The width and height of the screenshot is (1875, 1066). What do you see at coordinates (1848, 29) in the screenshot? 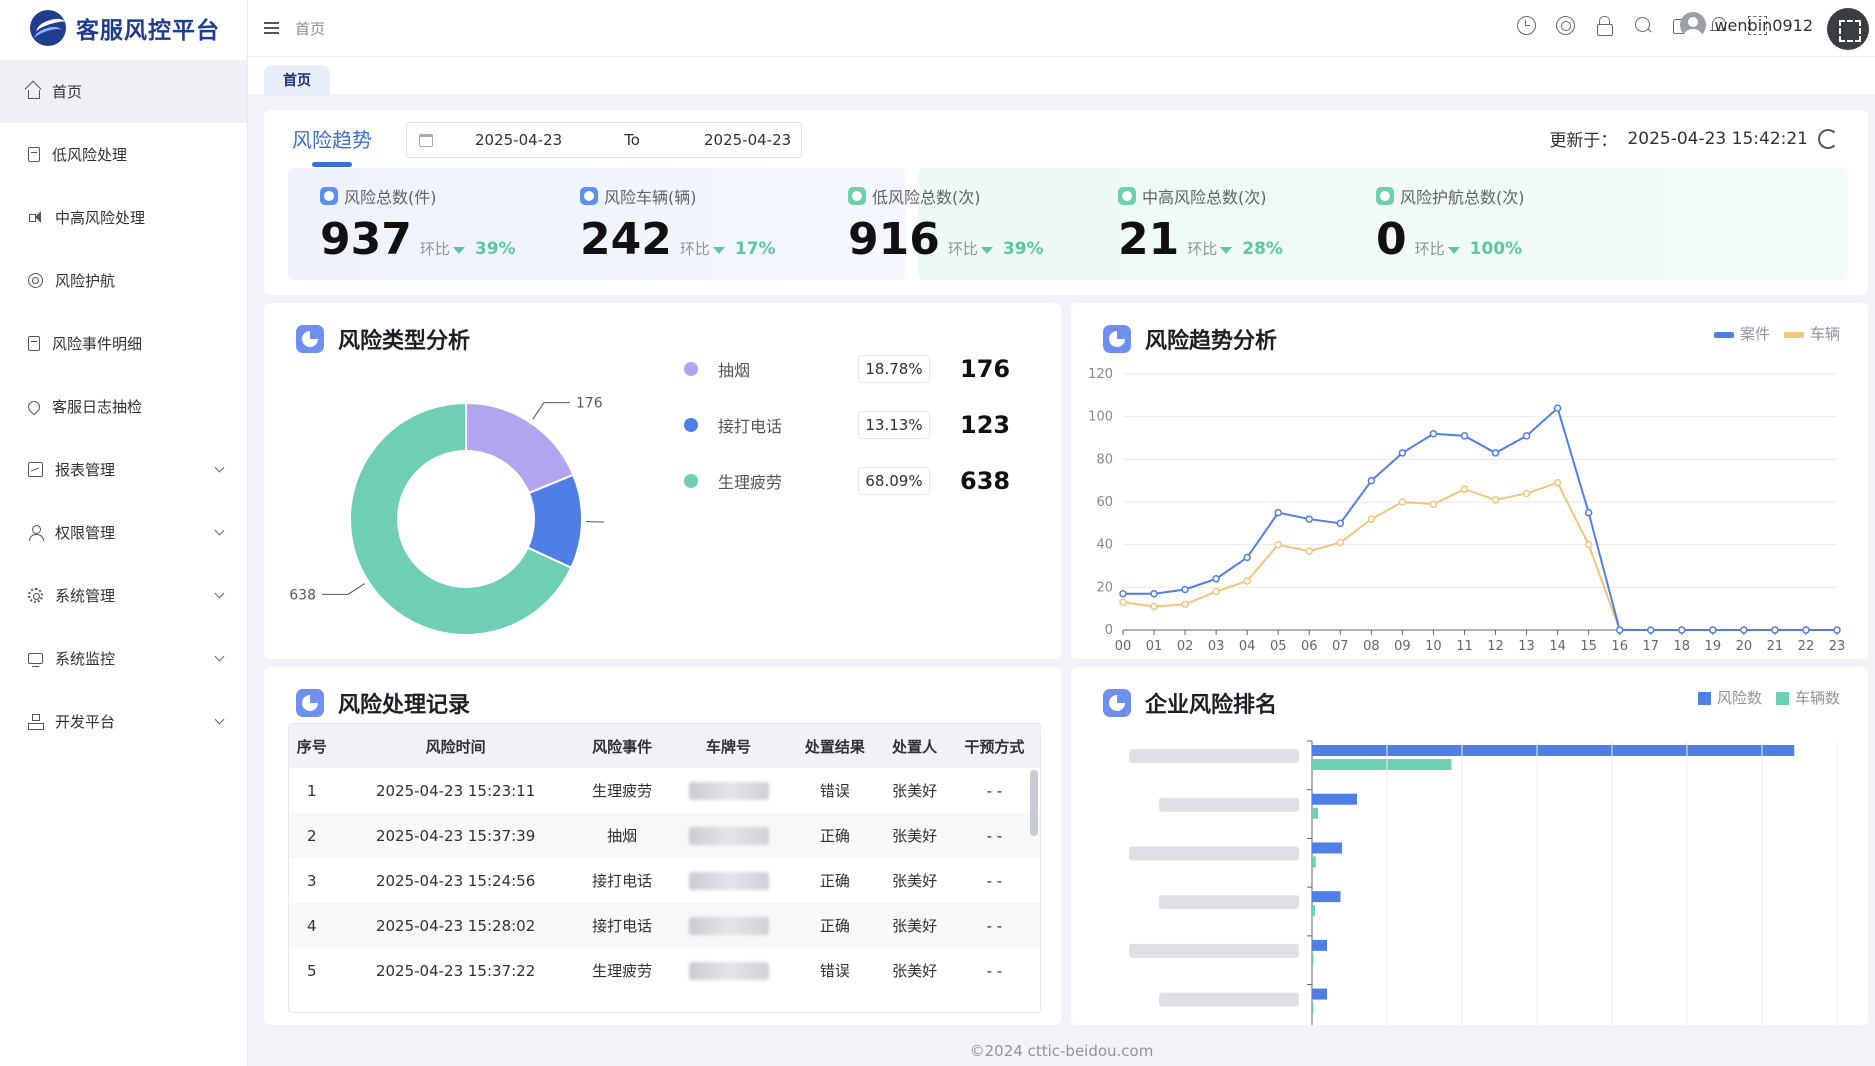
I see `screenshot-fullscreen-button` at bounding box center [1848, 29].